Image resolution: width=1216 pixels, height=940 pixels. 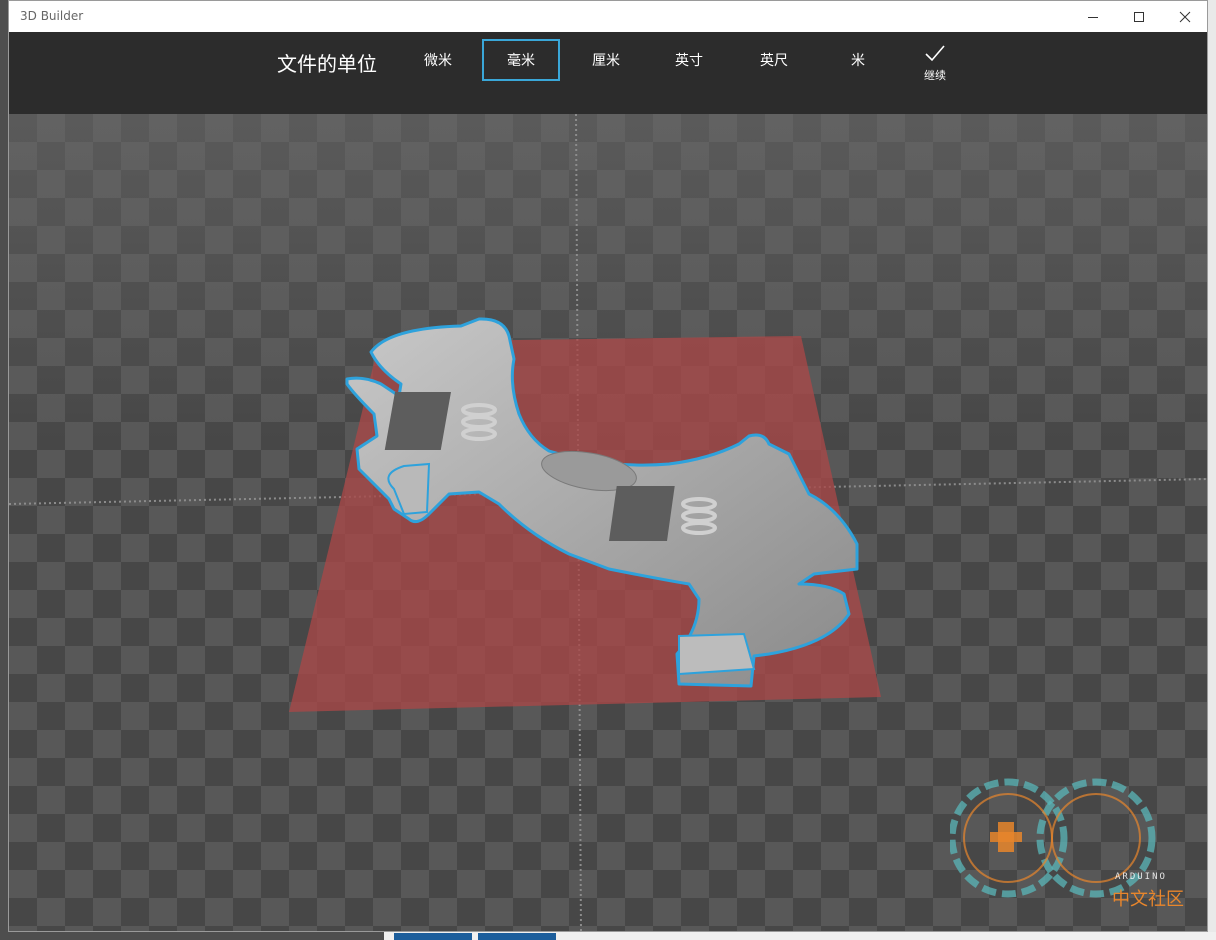 I want to click on close-button, so click(x=1184, y=16).